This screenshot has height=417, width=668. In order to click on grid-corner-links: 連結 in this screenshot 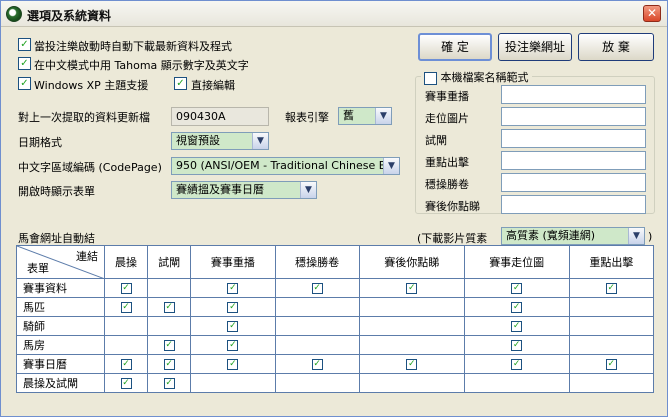, I will do `click(87, 256)`.